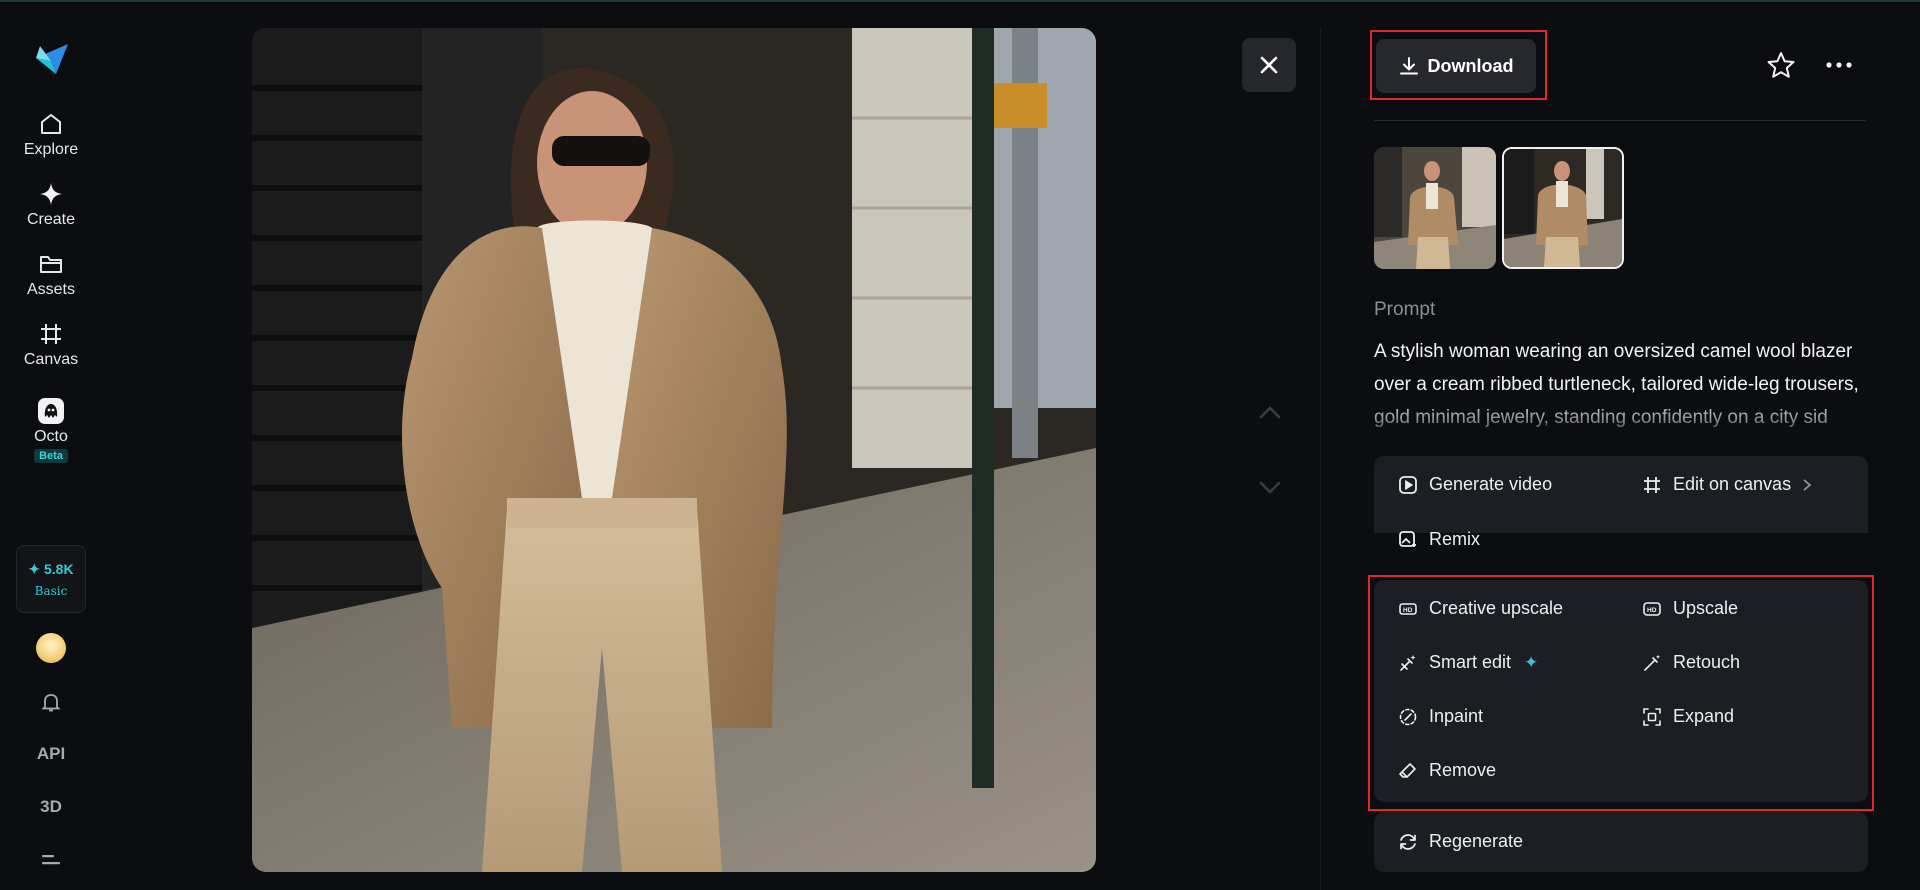 This screenshot has height=890, width=1920. I want to click on sidebar-item-octo: Octo Beta, so click(51, 430).